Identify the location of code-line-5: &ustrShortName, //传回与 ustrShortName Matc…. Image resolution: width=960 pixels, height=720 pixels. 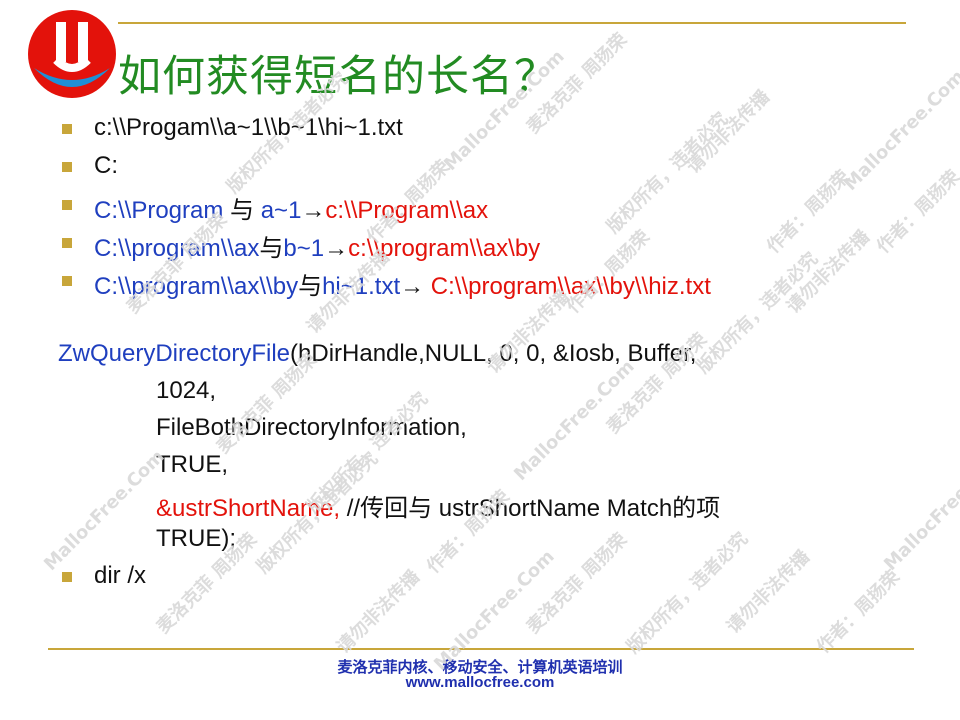
(438, 505).